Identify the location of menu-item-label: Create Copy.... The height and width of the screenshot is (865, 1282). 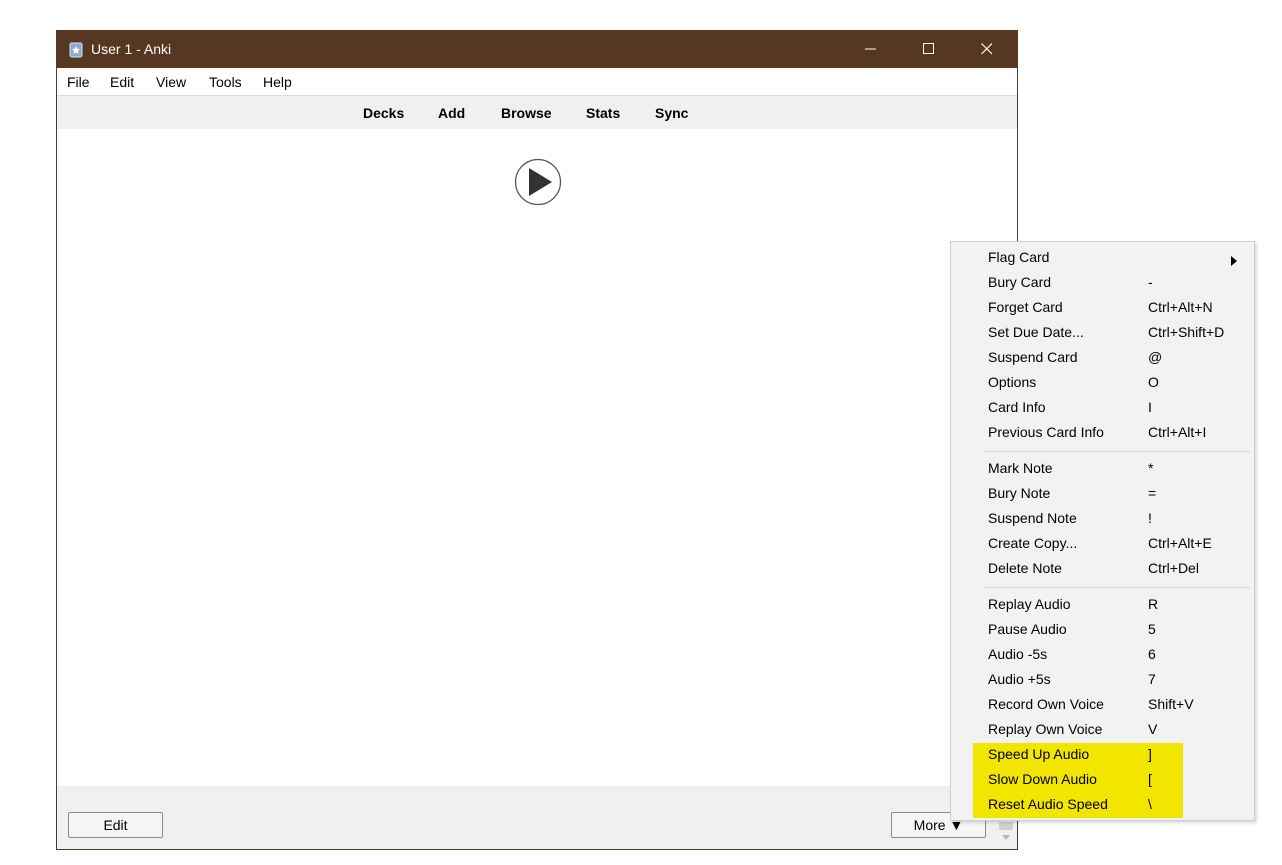
(1033, 543).